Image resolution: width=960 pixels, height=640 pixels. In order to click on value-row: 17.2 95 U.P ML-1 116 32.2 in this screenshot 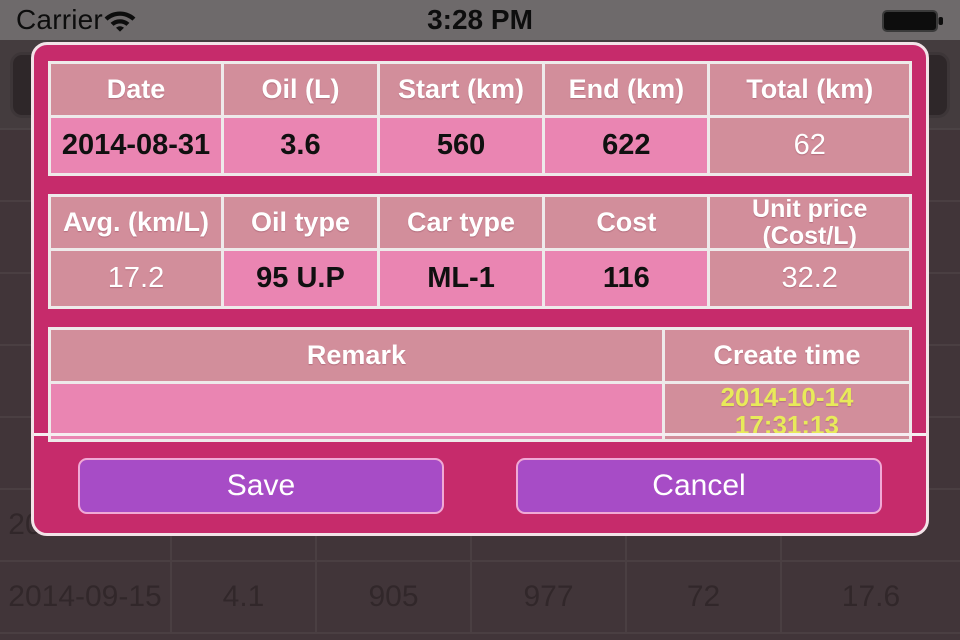, I will do `click(481, 280)`.